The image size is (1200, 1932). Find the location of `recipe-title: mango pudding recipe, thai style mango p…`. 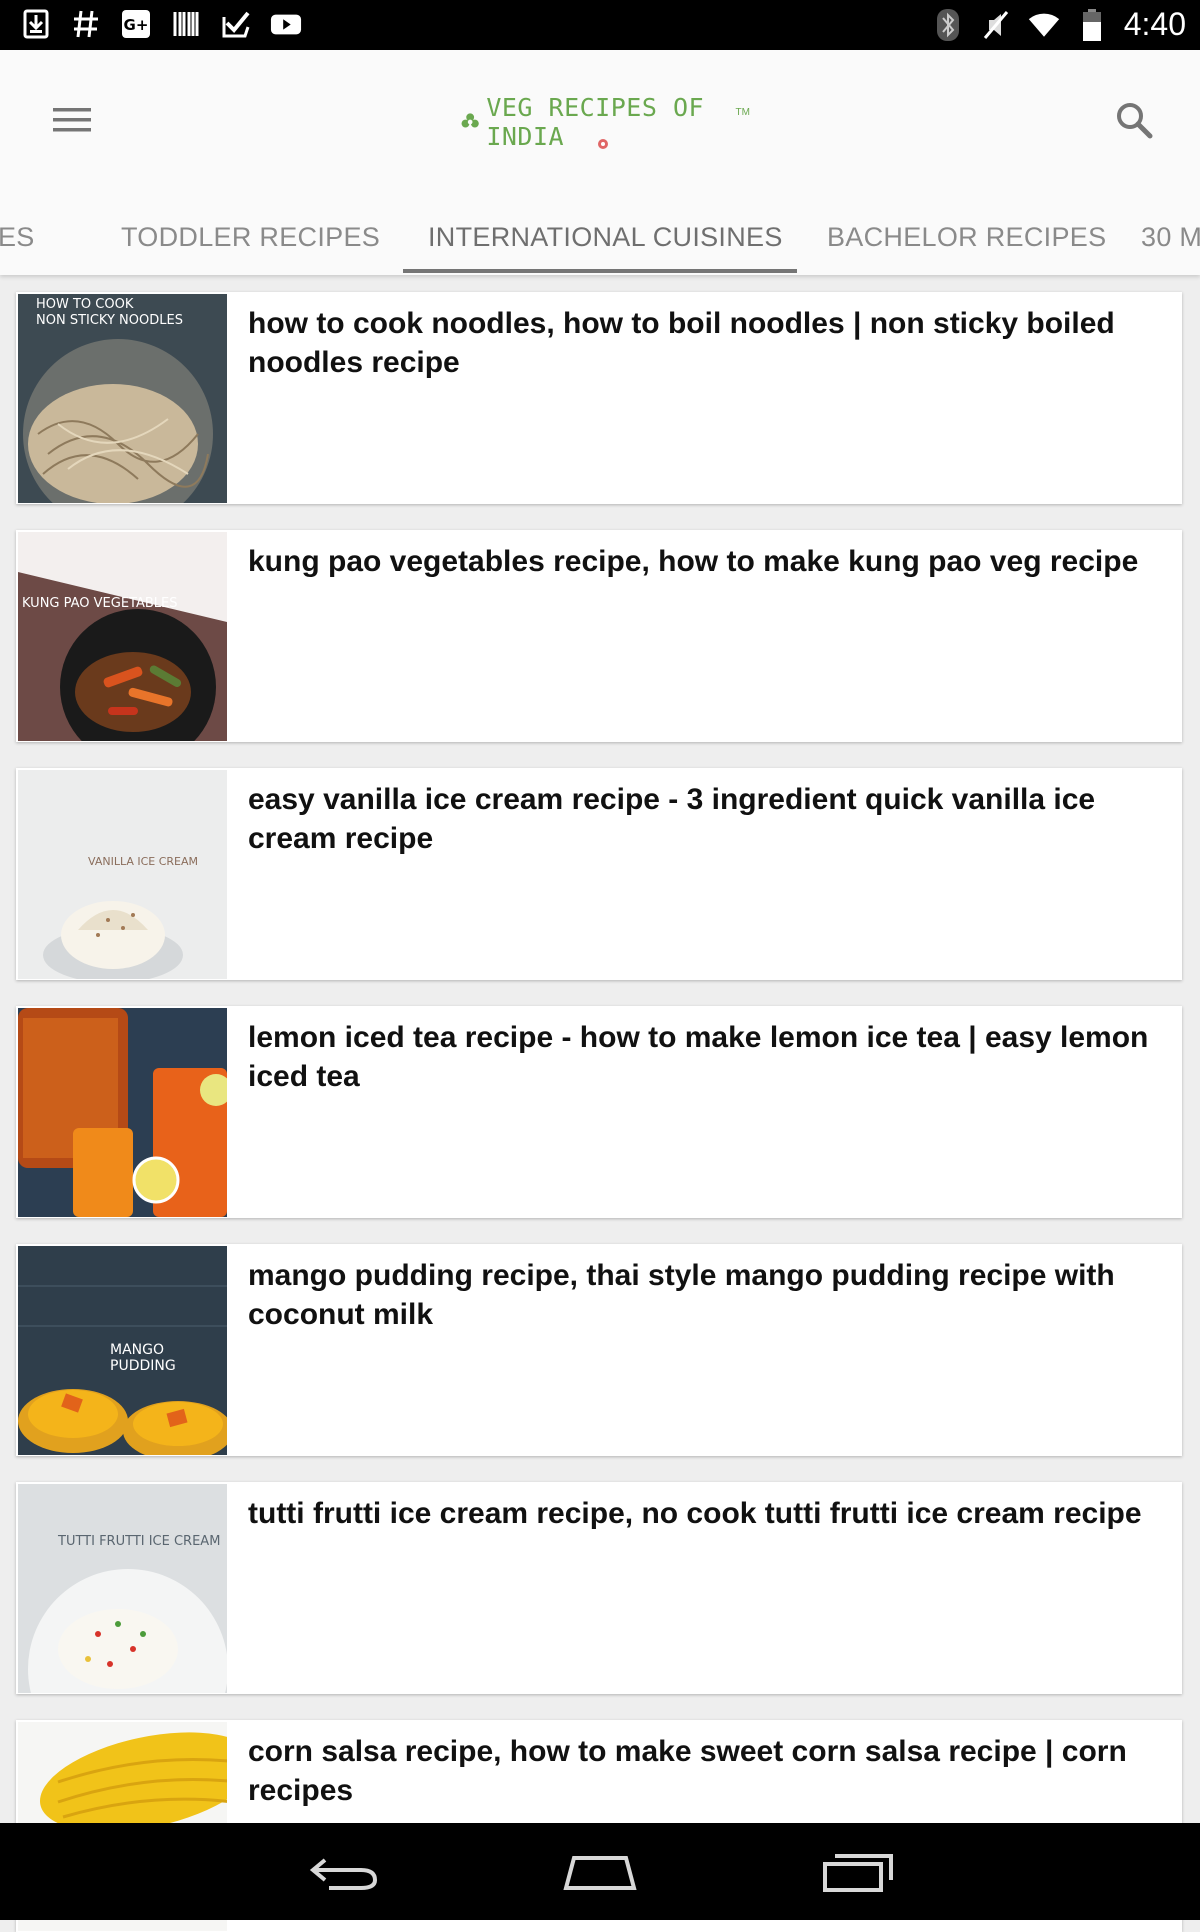

recipe-title: mango pudding recipe, thai style mango p… is located at coordinates (681, 1295).